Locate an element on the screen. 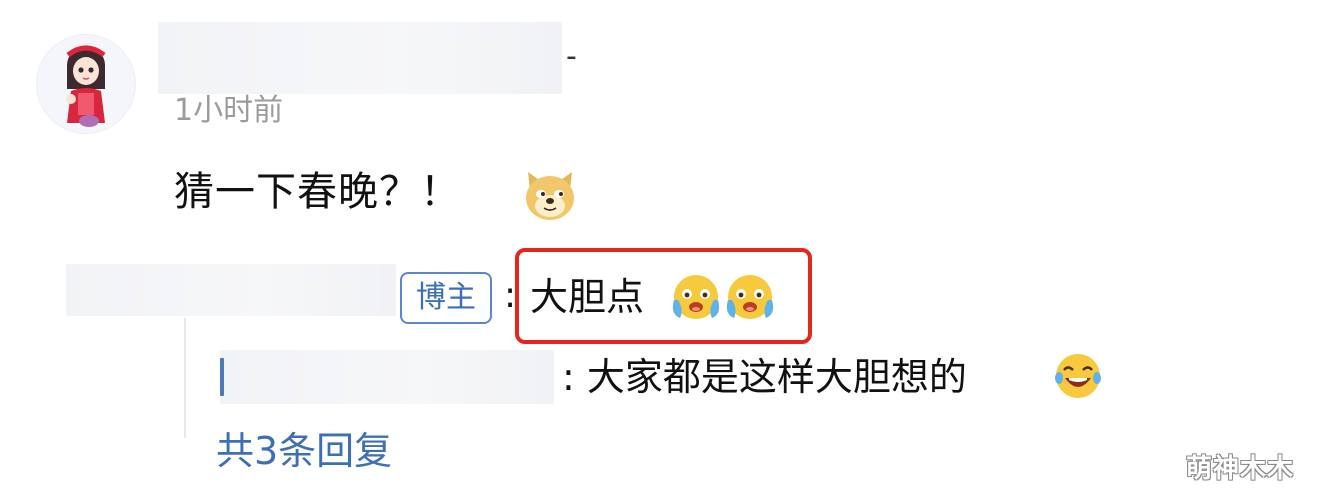 The width and height of the screenshot is (1342, 502). avatar-illustration is located at coordinates (86, 84).